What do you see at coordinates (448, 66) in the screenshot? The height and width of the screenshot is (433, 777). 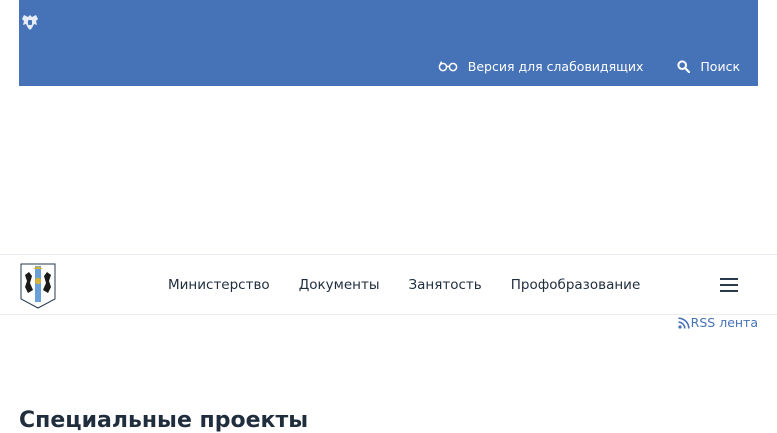 I see `glasses-icon` at bounding box center [448, 66].